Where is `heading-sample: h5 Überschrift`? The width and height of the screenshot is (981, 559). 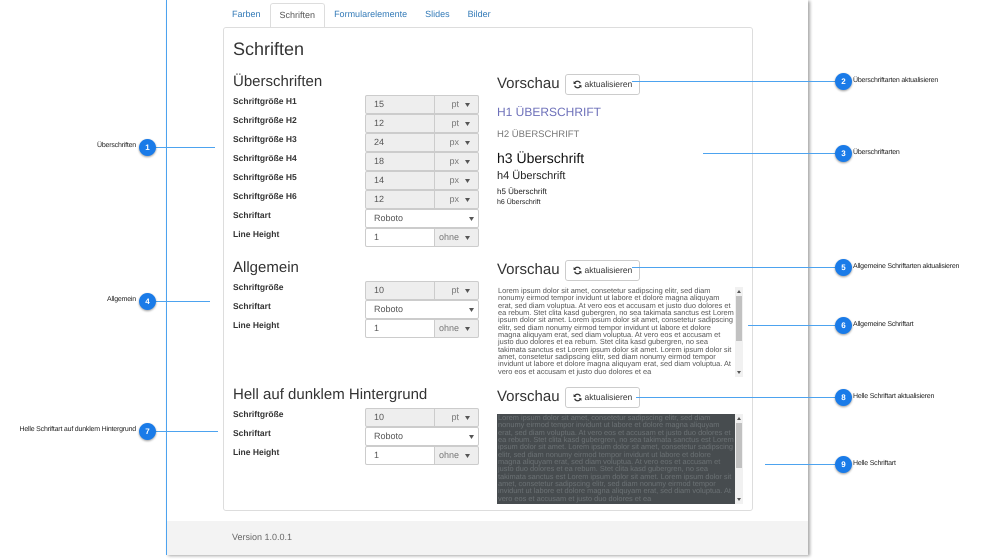
heading-sample: h5 Überschrift is located at coordinates (522, 192).